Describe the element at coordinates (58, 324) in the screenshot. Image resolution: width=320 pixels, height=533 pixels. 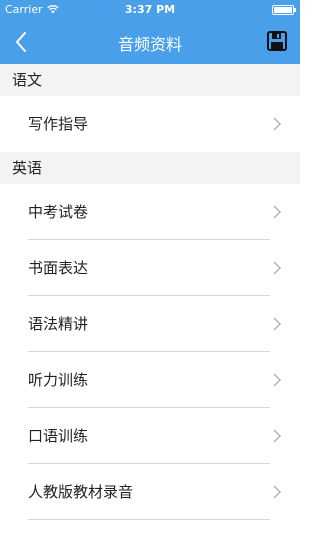
I see `list-item-label: 语法精讲` at that location.